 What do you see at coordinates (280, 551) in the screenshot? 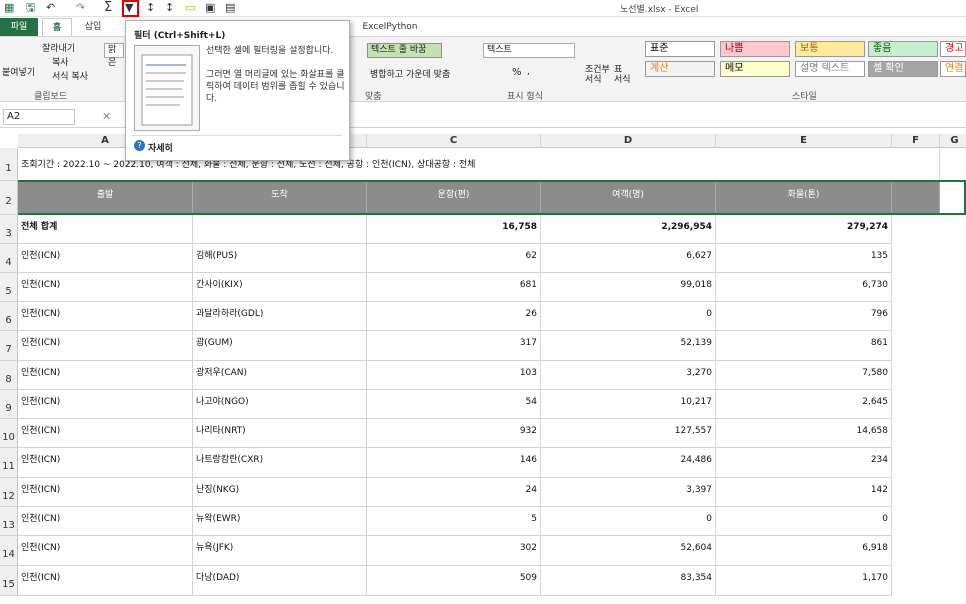
I see `data-cell: 뉴욕(JFK)` at bounding box center [280, 551].